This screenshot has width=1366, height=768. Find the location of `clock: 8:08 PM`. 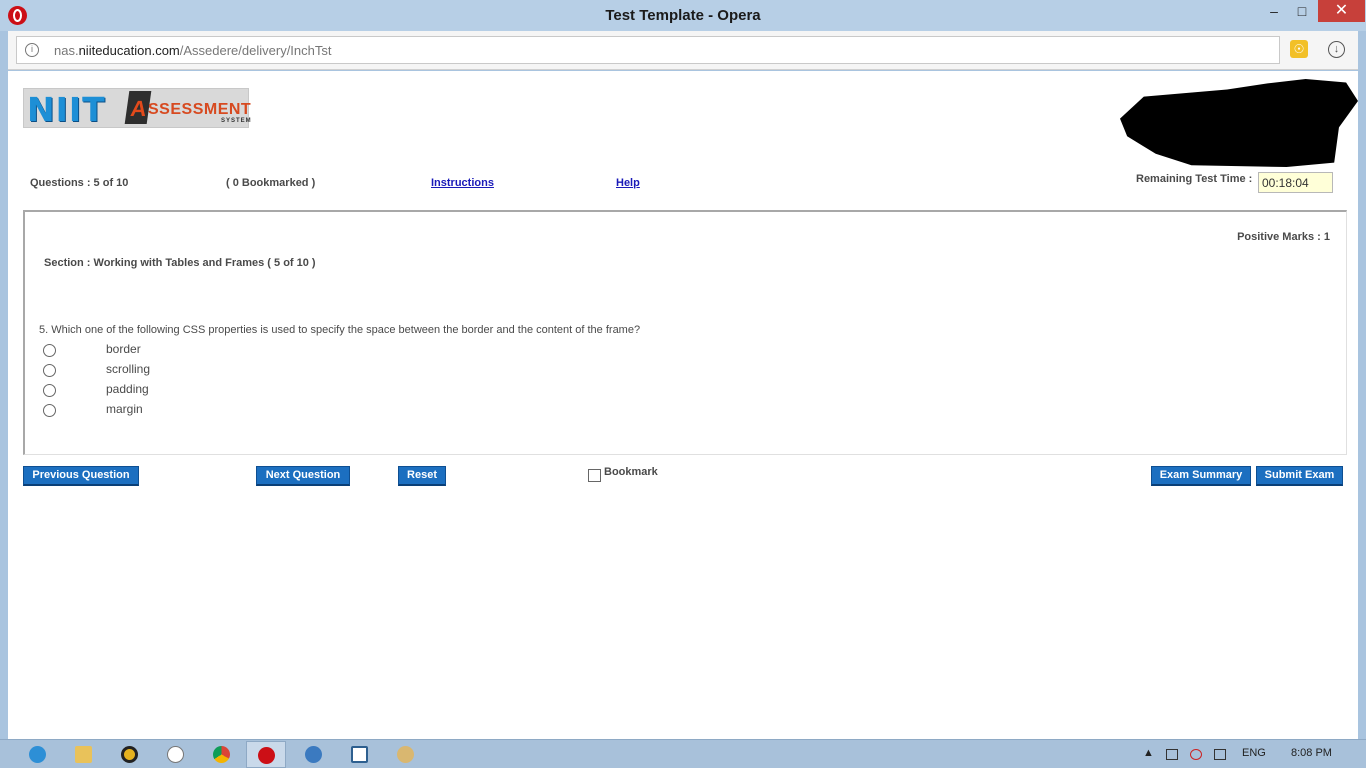

clock: 8:08 PM is located at coordinates (1311, 753).